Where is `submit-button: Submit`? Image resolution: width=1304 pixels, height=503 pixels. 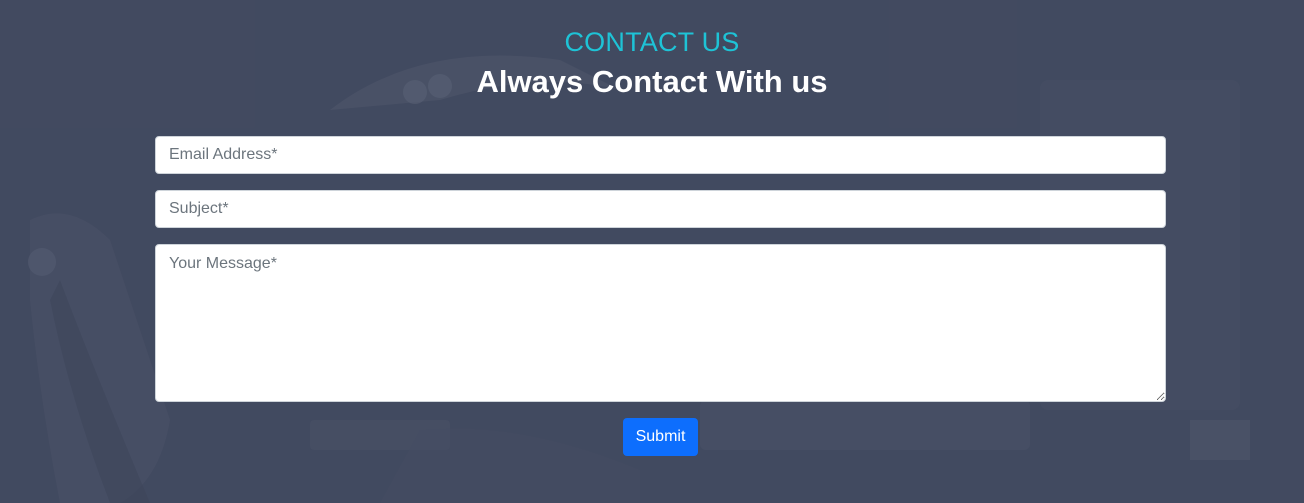
submit-button: Submit is located at coordinates (660, 437).